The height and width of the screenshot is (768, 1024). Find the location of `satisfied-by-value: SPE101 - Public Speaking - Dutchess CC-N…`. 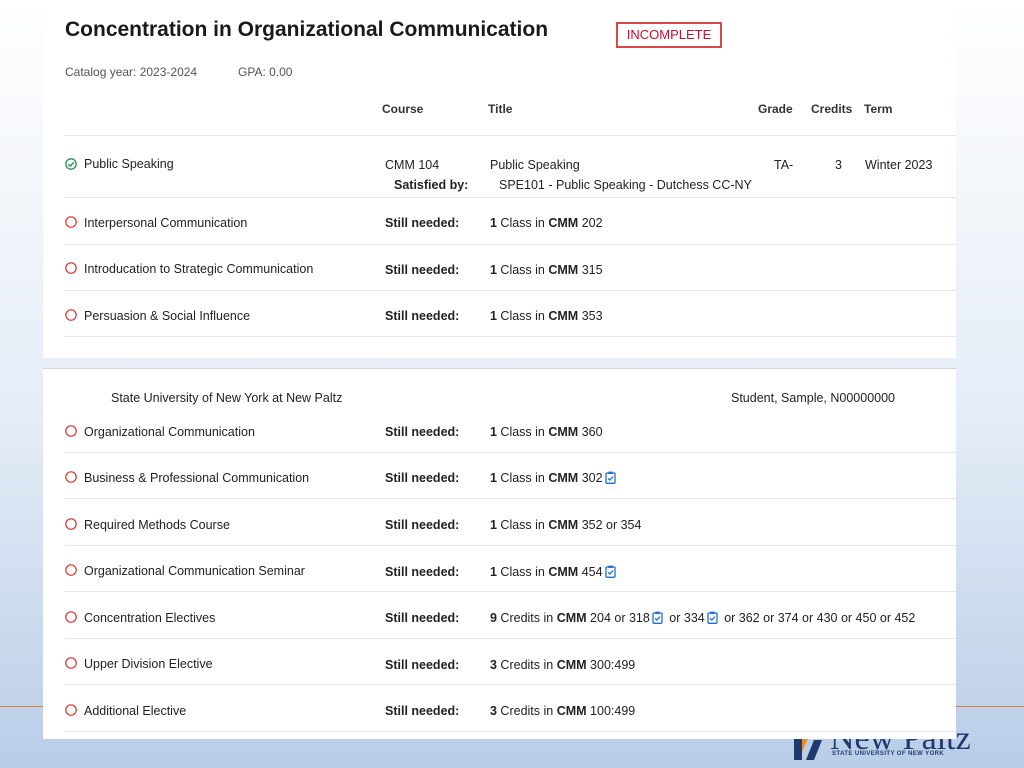

satisfied-by-value: SPE101 - Public Speaking - Dutchess CC-N… is located at coordinates (625, 185).